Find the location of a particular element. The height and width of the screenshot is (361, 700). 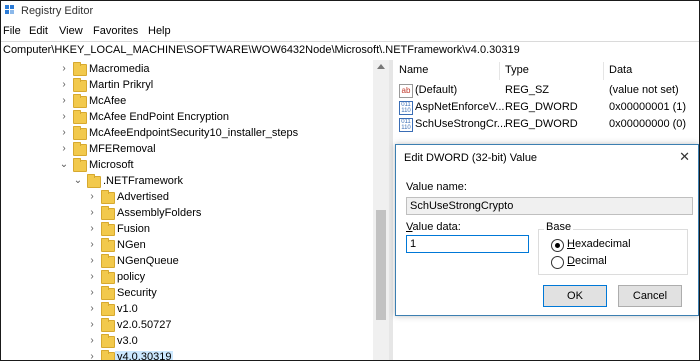

tree-item-v2: › v2.0.50727 is located at coordinates (187, 326).